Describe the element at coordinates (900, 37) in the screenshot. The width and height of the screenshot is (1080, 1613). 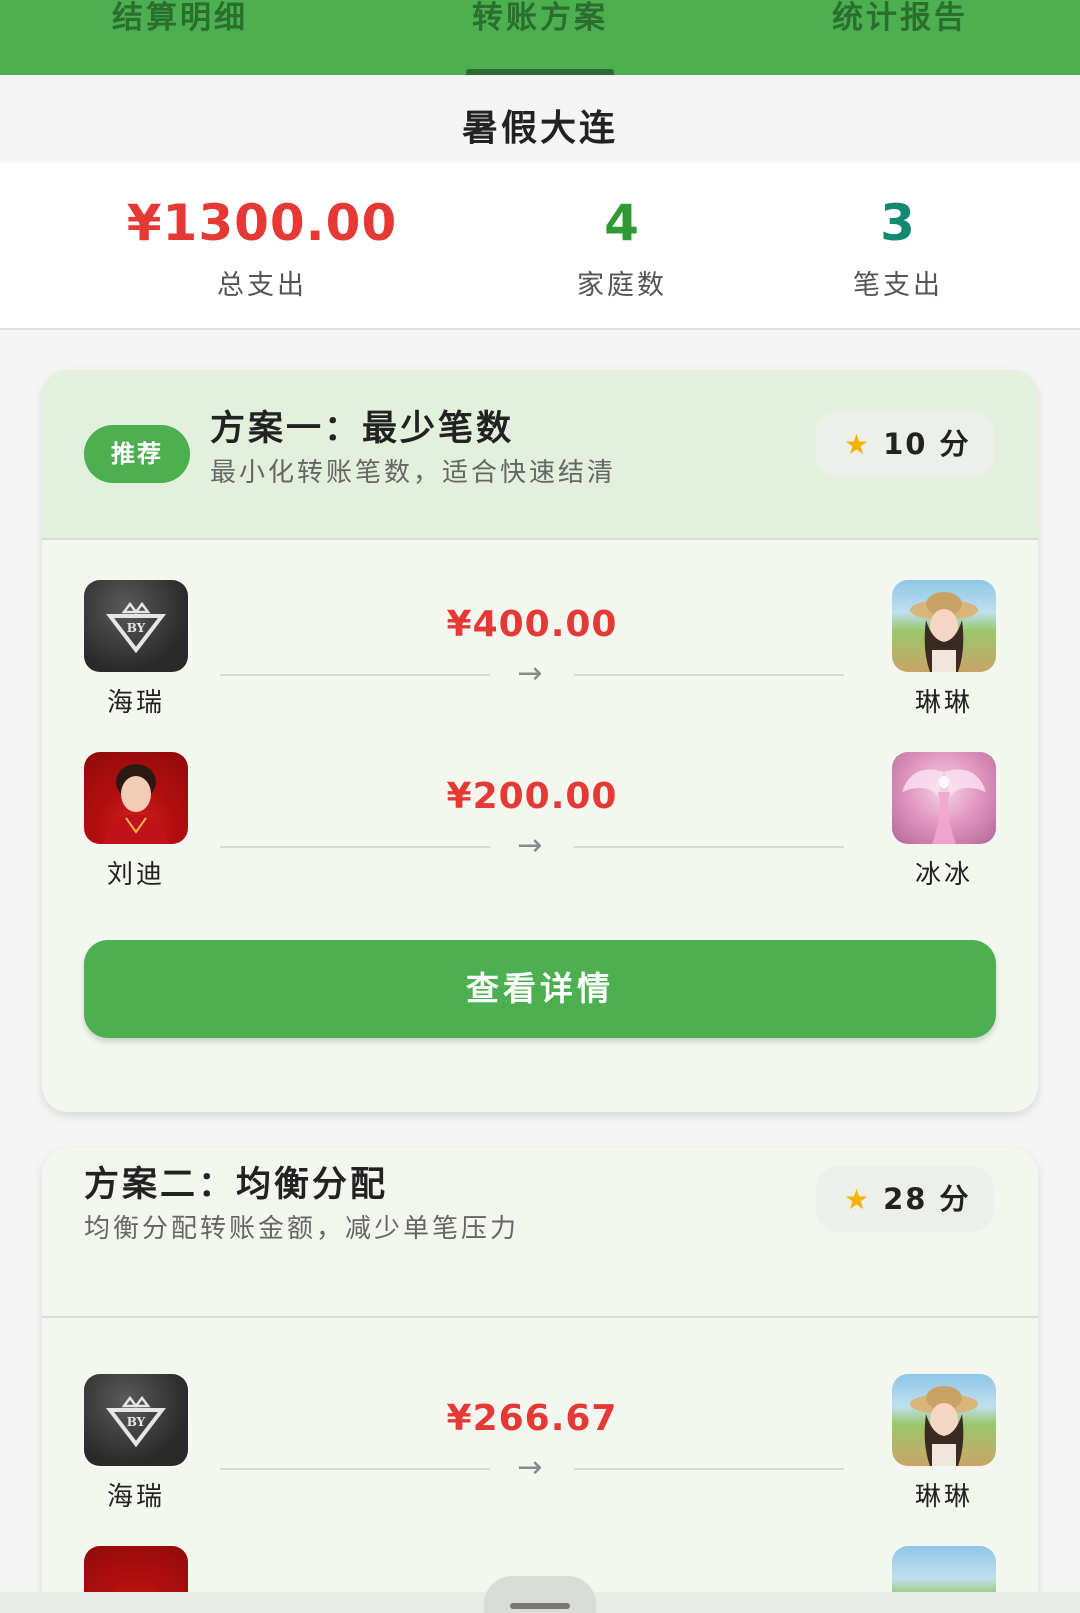
I see `tab-statistics-report: 统计报告` at that location.